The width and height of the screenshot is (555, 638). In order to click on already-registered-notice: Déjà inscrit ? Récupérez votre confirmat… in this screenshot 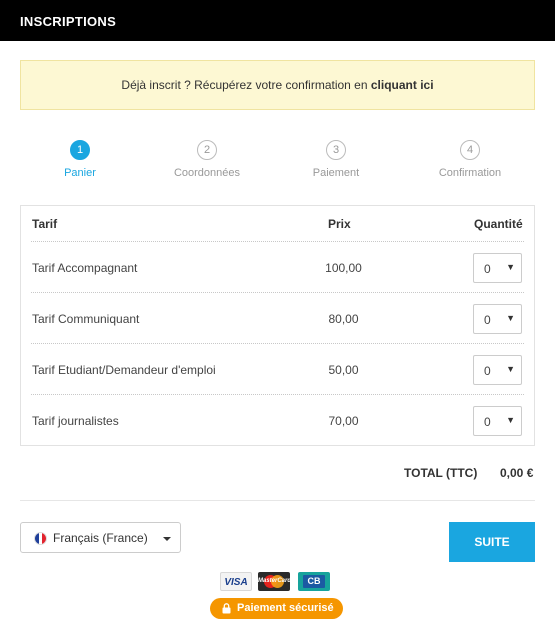, I will do `click(277, 85)`.